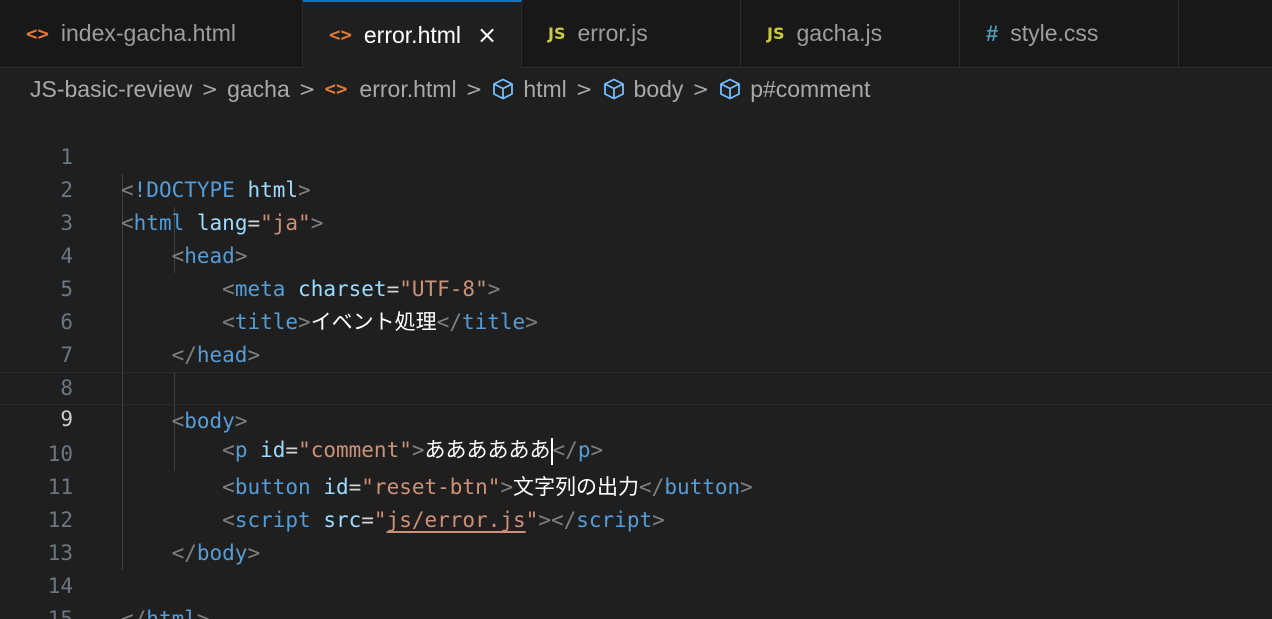 Image resolution: width=1272 pixels, height=619 pixels. I want to click on tab-label: style.css, so click(1054, 33).